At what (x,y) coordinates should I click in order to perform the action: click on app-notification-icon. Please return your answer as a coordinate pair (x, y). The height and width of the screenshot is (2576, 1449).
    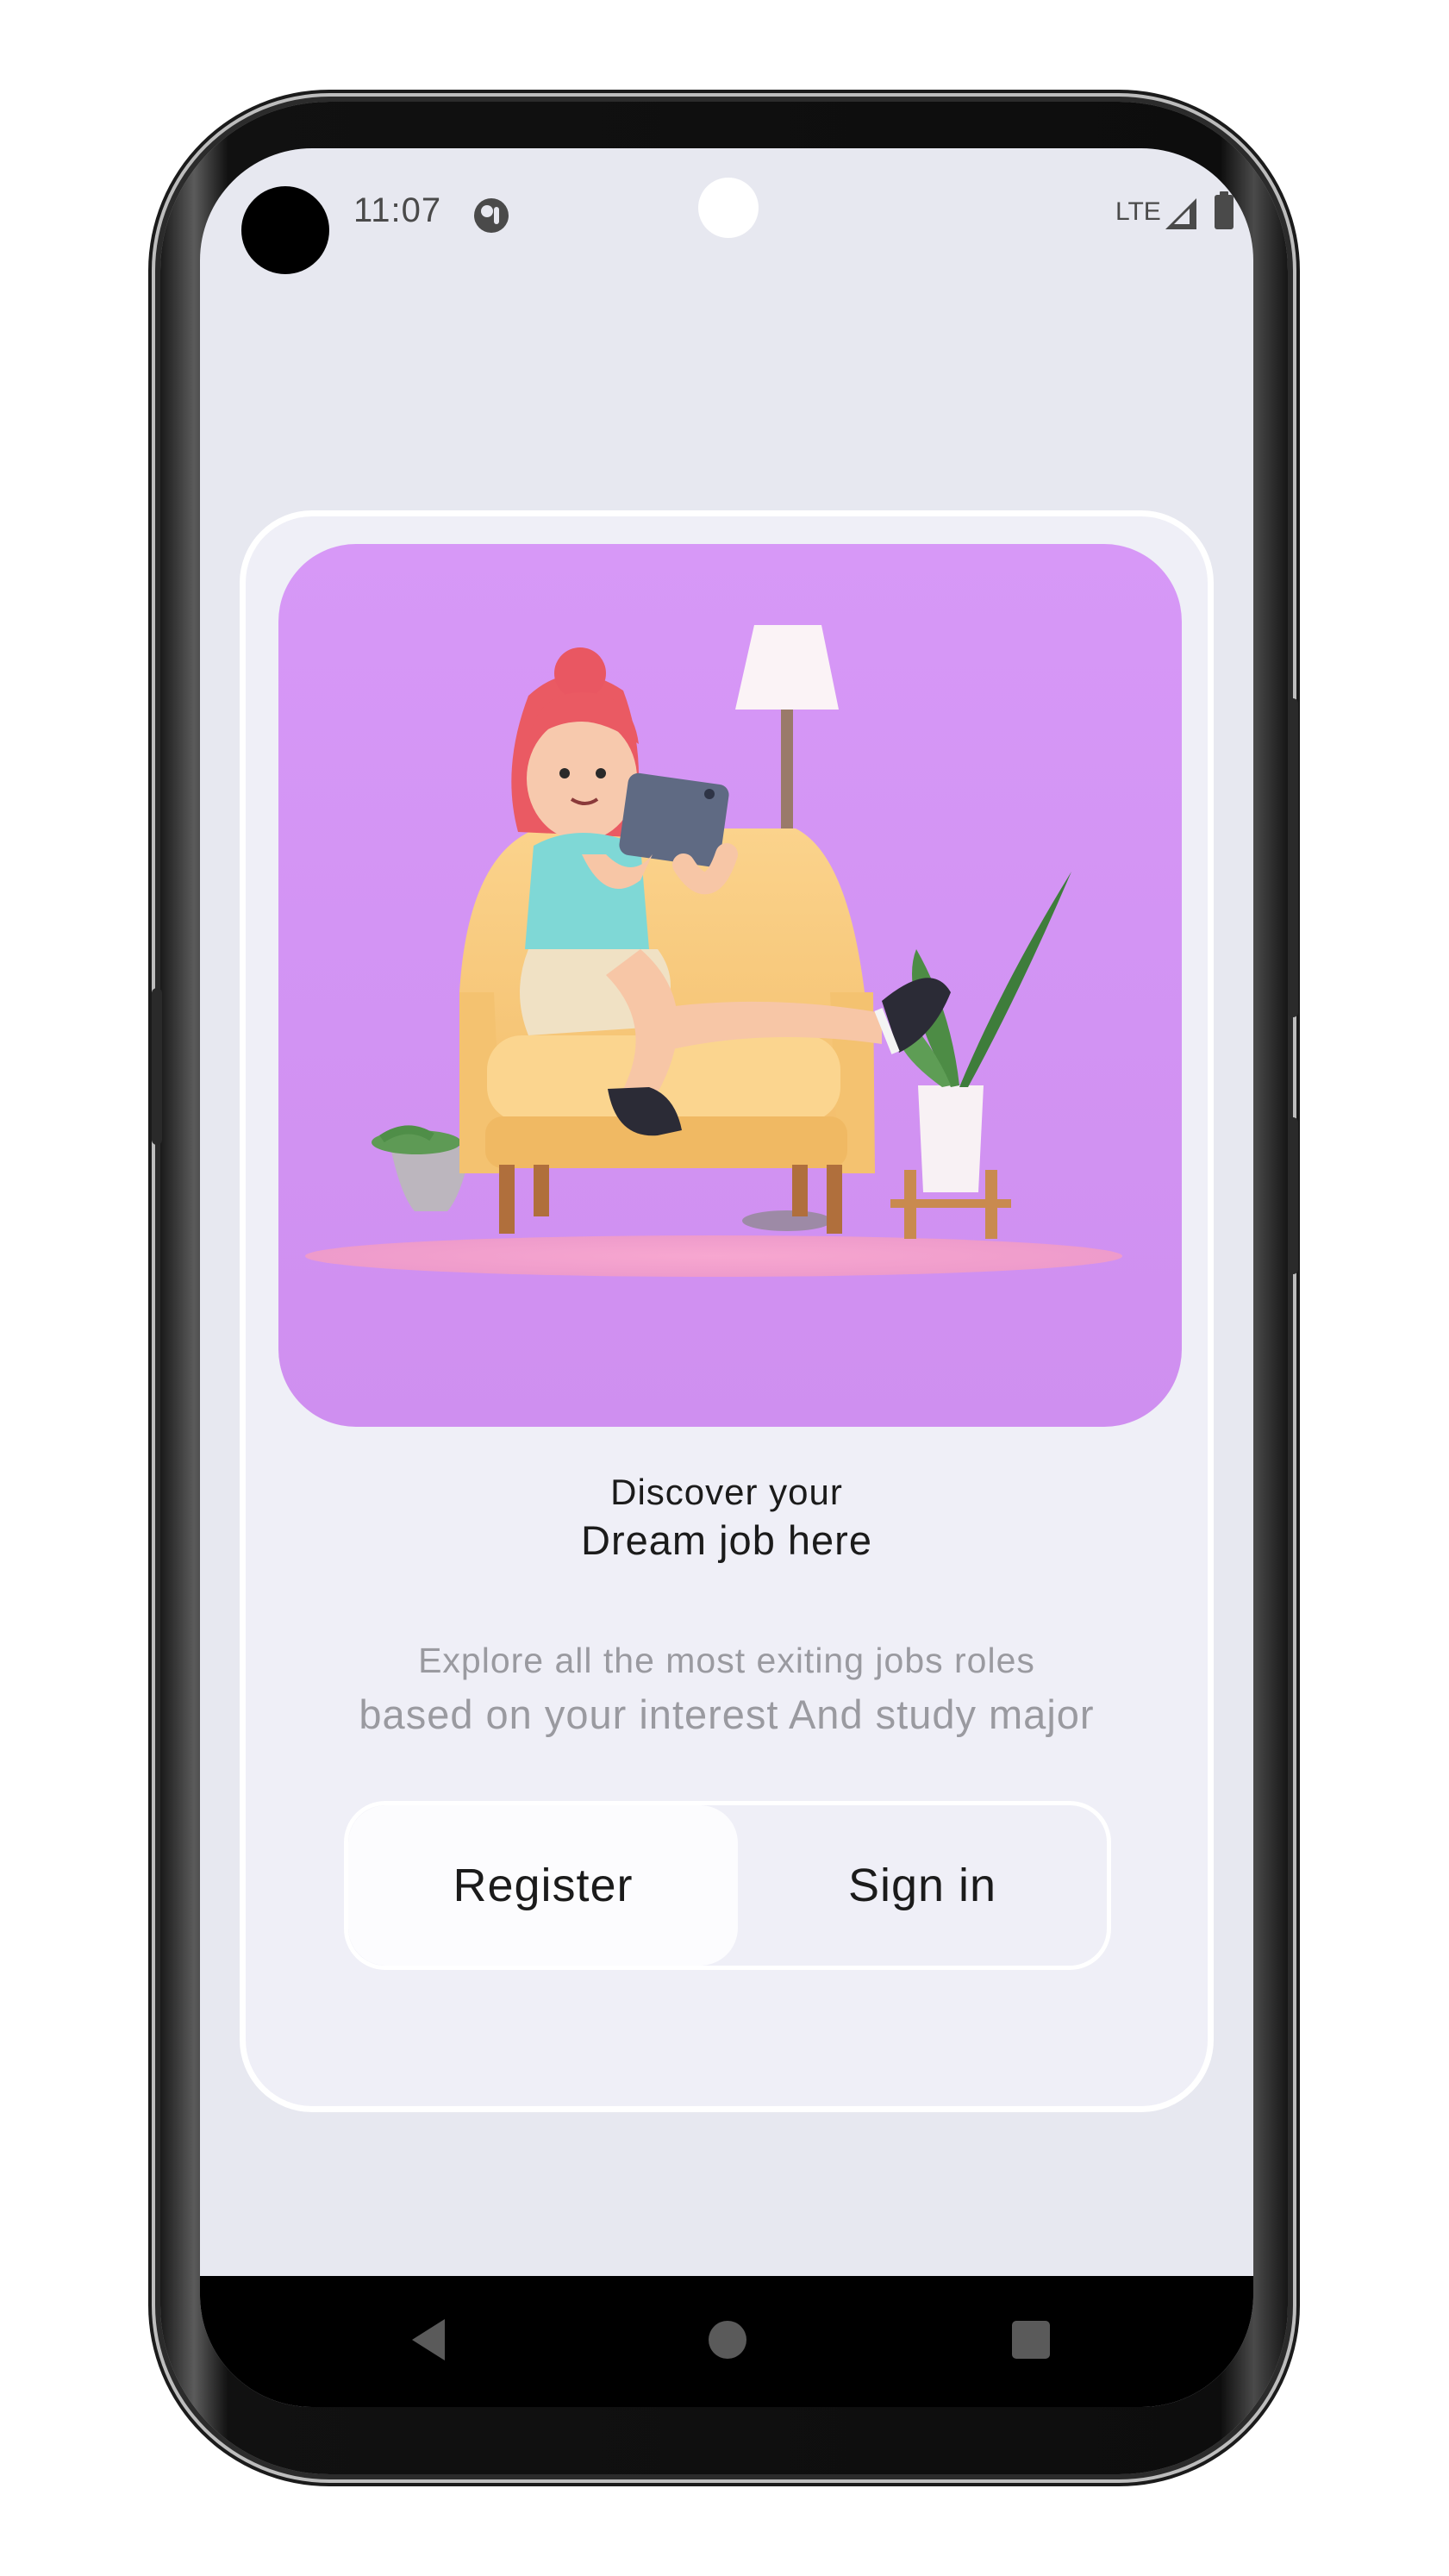
    Looking at the image, I should click on (492, 215).